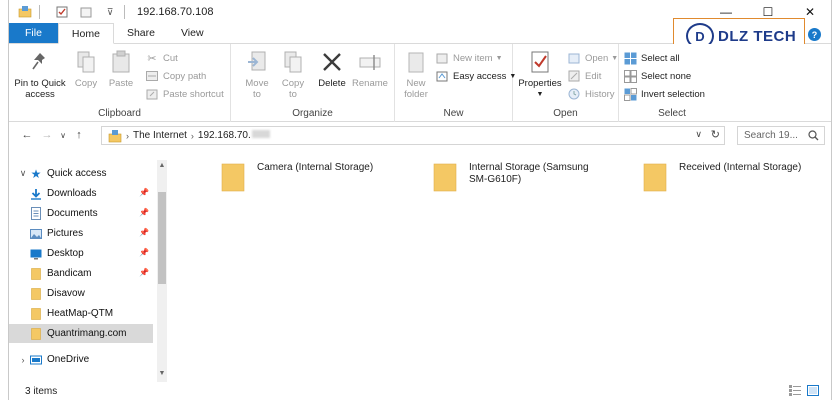 The image size is (840, 400). What do you see at coordinates (313, 83) in the screenshot?
I see `organize-group: Move to Copy to Delete Rename Organize` at bounding box center [313, 83].